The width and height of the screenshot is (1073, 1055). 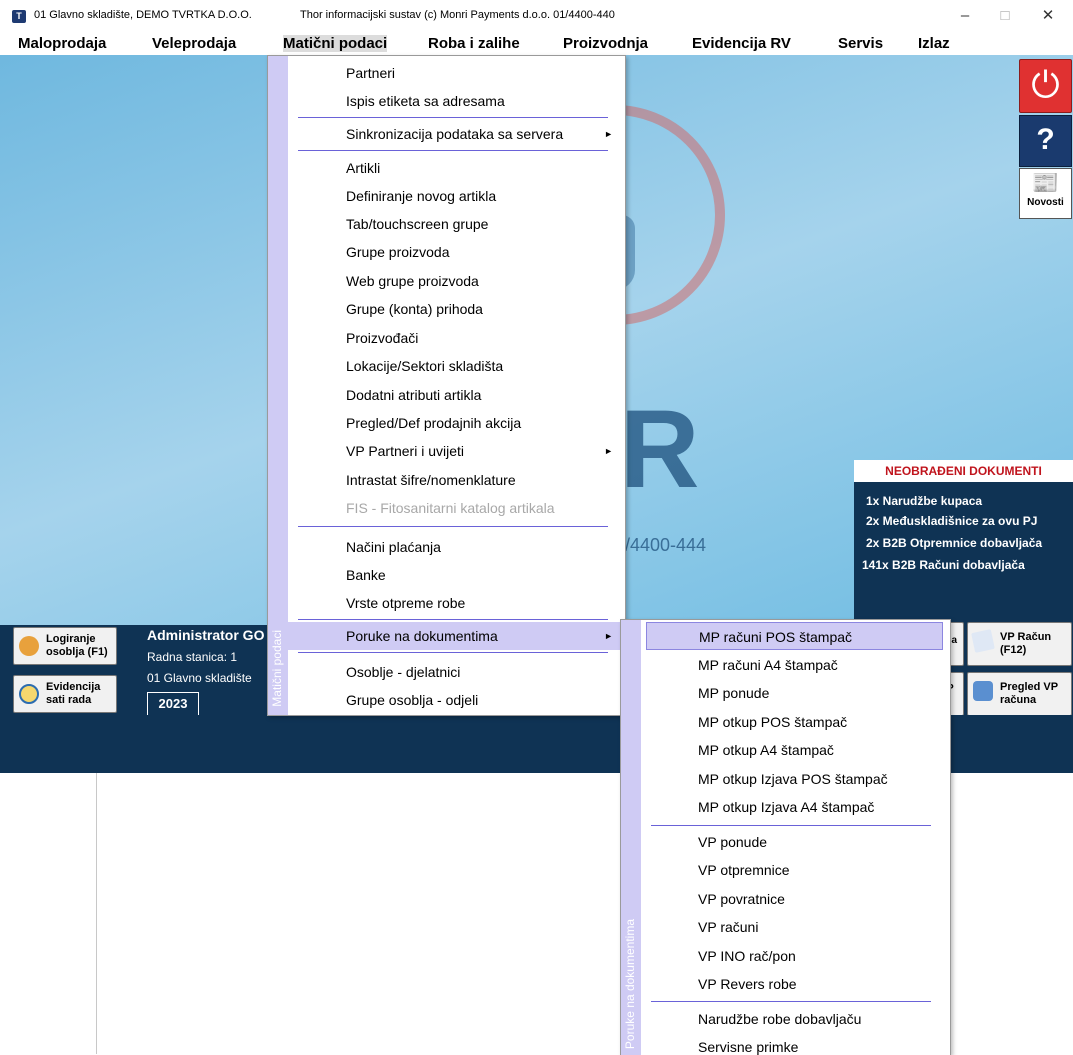 I want to click on logo-phone: /4400-444, so click(x=666, y=545).